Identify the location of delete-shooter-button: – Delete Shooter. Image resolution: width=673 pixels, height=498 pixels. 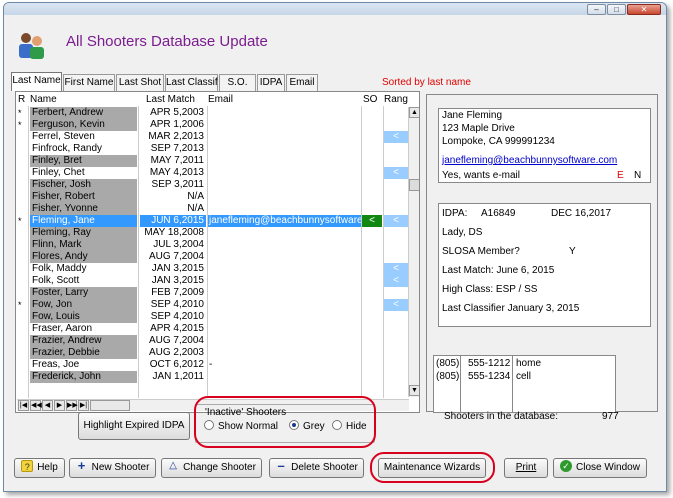
(316, 468).